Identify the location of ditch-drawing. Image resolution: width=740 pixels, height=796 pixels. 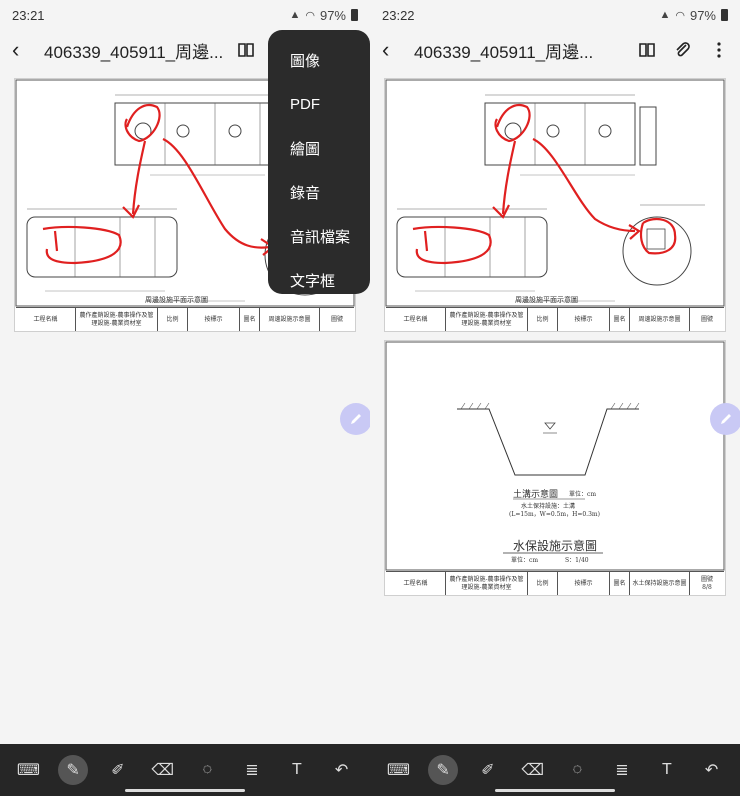
(555, 456).